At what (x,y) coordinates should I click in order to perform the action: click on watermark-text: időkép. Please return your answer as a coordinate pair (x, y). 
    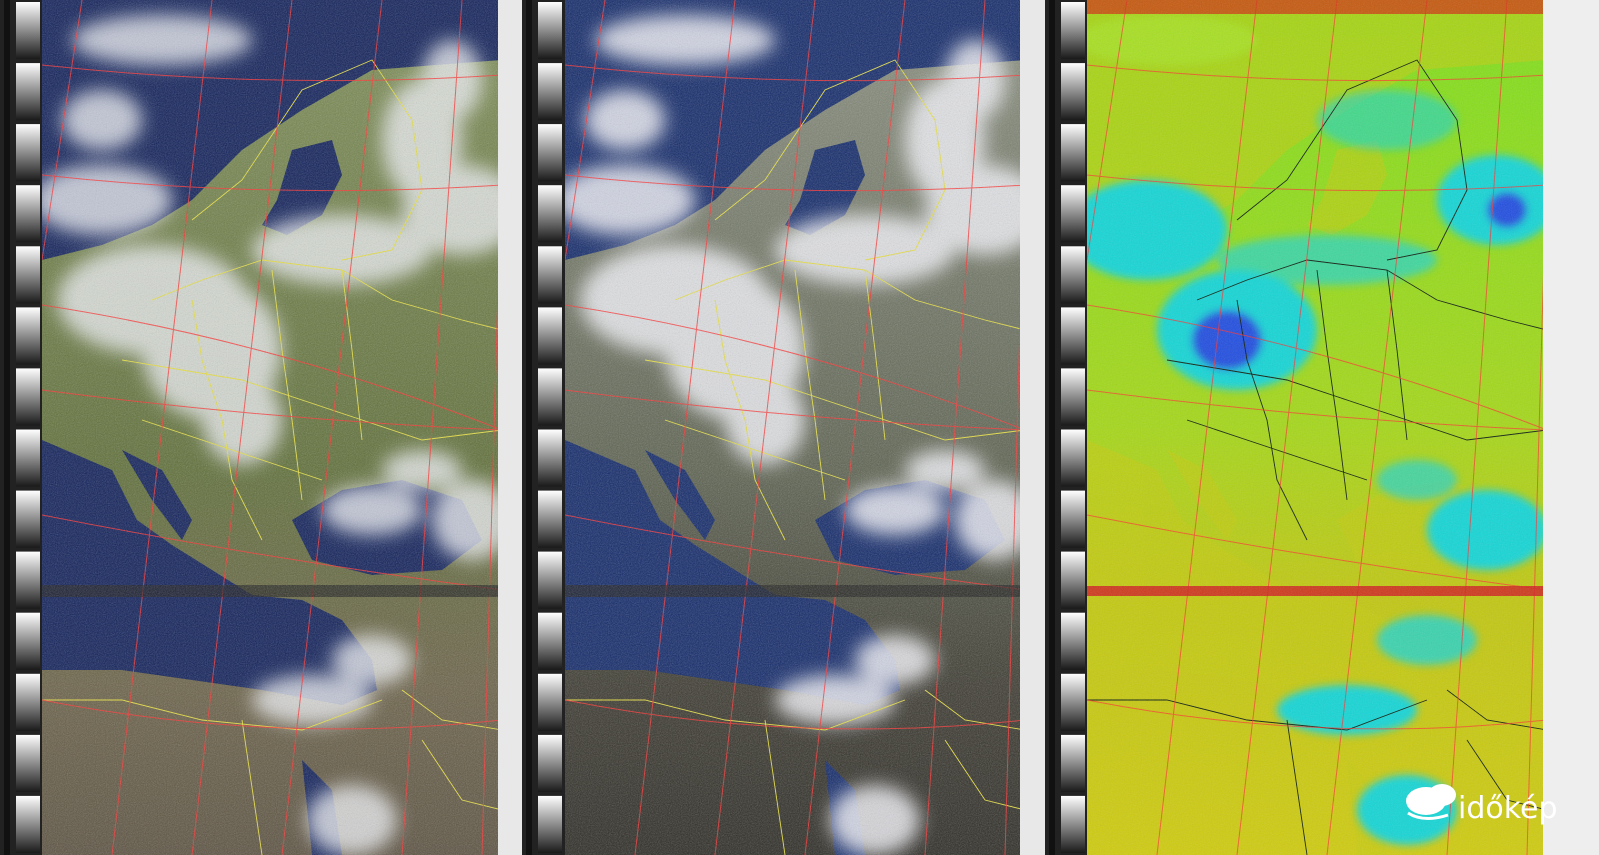
    Looking at the image, I should click on (1508, 808).